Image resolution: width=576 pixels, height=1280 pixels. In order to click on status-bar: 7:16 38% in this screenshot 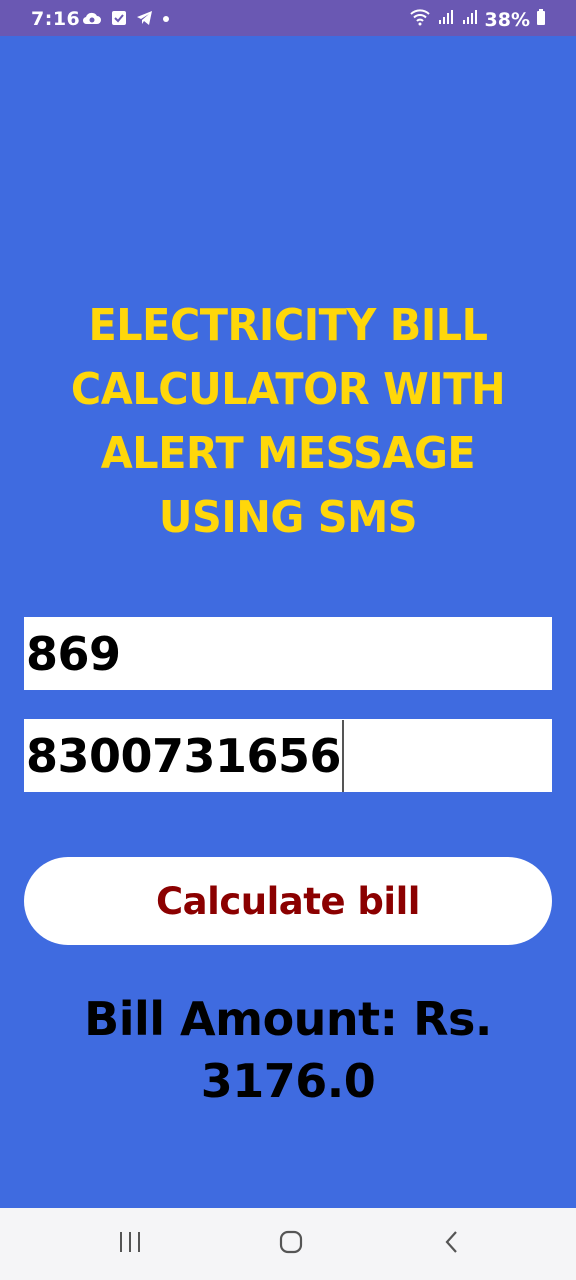, I will do `click(288, 18)`.